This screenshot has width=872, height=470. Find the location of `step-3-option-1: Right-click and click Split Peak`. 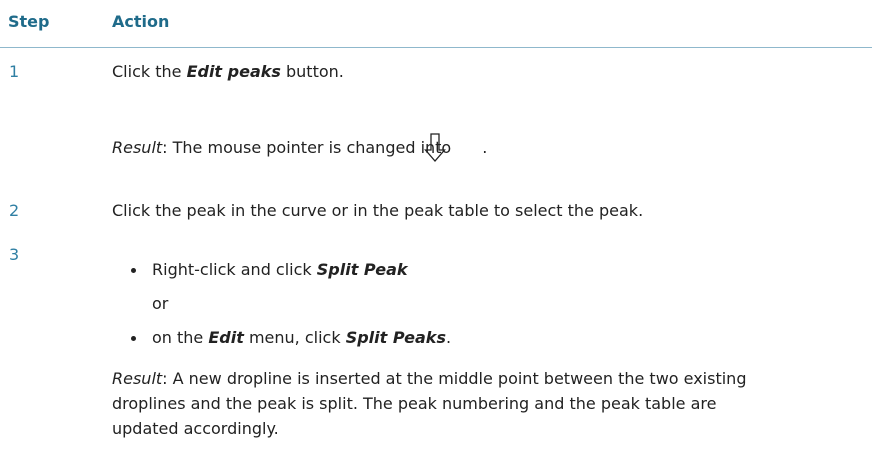

step-3-option-1: Right-click and click Split Peak is located at coordinates (280, 269).